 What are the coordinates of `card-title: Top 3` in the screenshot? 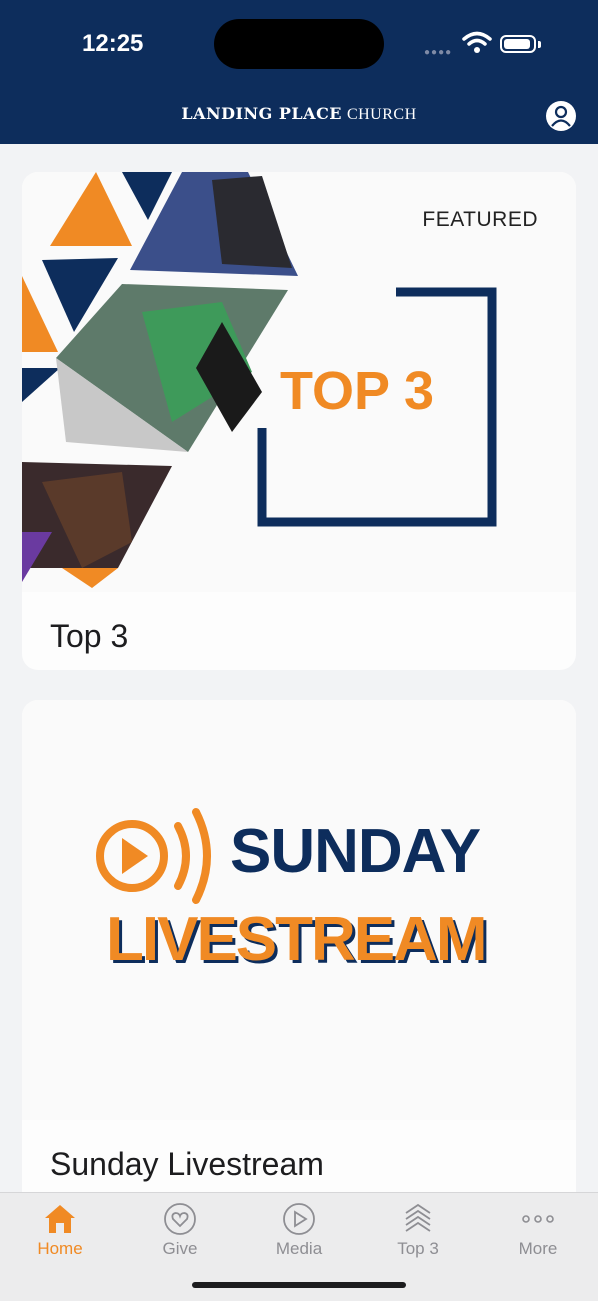 It's located at (89, 636).